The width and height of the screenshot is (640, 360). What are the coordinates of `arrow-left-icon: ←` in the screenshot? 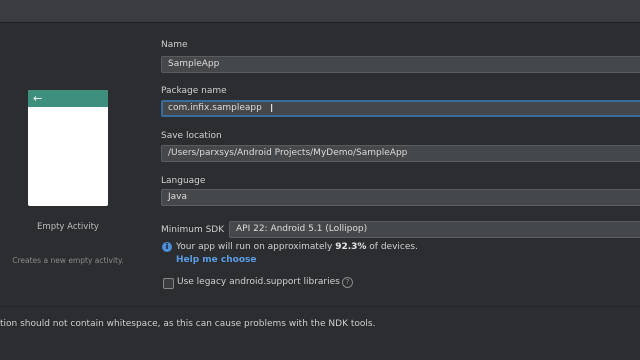 It's located at (38, 98).